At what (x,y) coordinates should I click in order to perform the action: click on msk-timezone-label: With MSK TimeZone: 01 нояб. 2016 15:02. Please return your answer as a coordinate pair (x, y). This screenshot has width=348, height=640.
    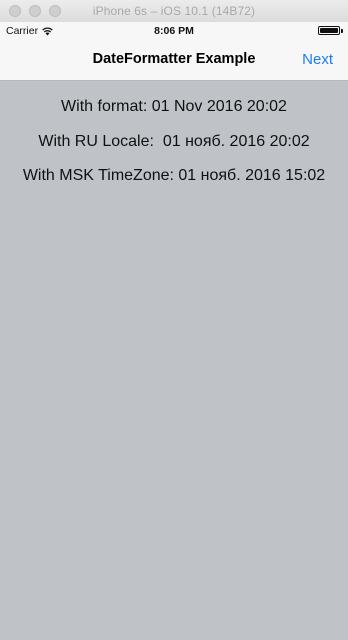
    Looking at the image, I should click on (174, 175).